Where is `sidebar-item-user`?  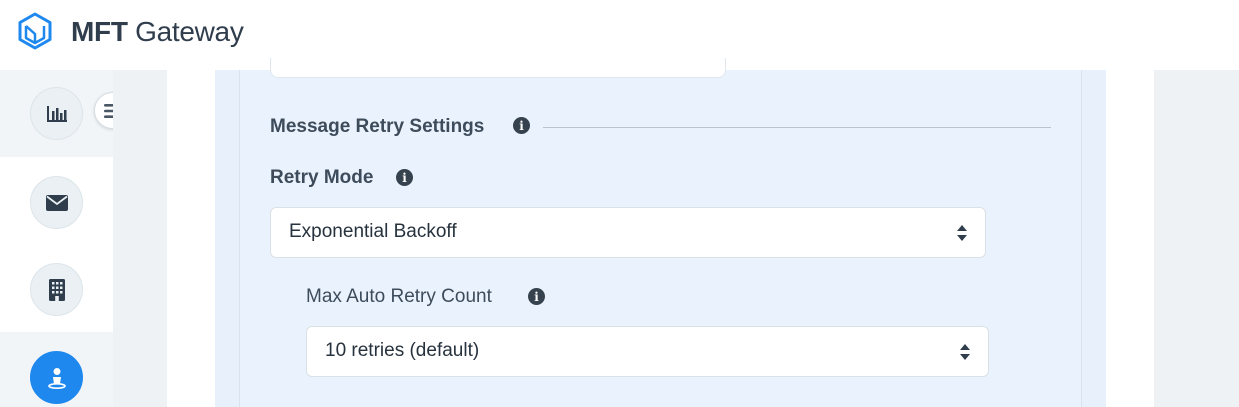
sidebar-item-user is located at coordinates (56, 369).